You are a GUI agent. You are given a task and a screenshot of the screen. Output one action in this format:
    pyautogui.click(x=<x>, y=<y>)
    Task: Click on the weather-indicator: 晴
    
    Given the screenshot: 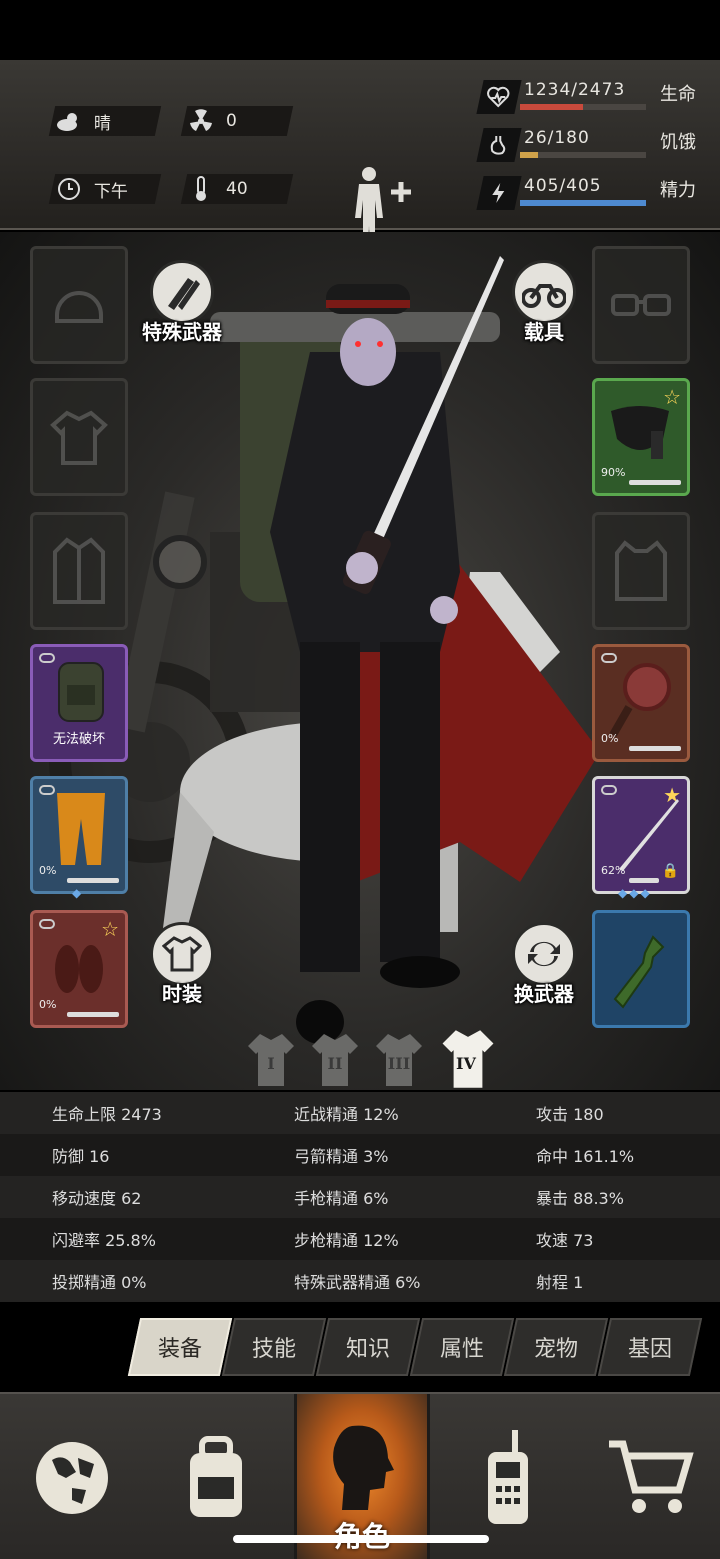 What is the action you would take?
    pyautogui.click(x=105, y=121)
    